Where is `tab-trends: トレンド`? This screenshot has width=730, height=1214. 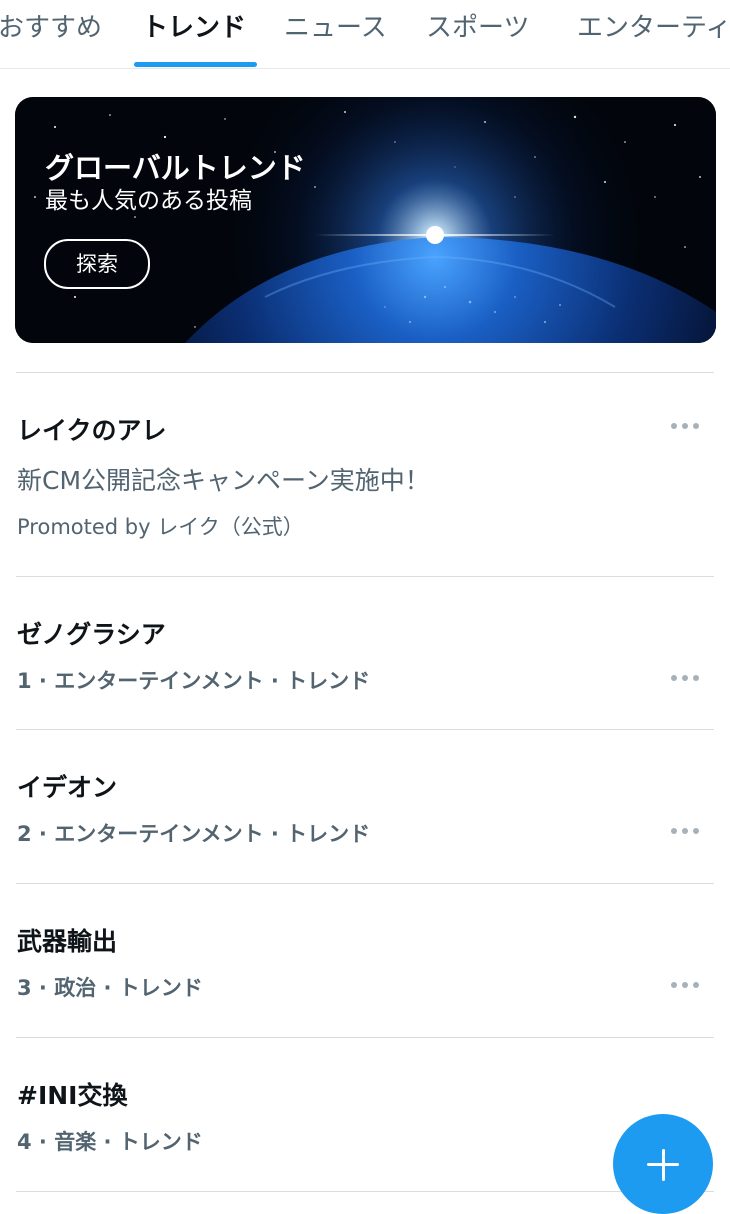 tab-trends: トレンド is located at coordinates (194, 28).